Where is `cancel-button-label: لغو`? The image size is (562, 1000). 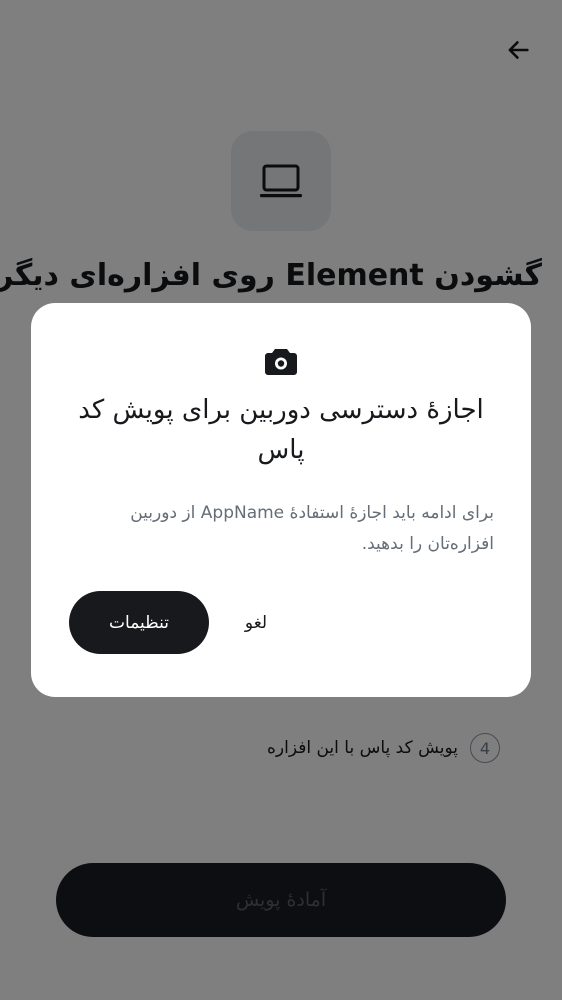 cancel-button-label: لغو is located at coordinates (256, 623).